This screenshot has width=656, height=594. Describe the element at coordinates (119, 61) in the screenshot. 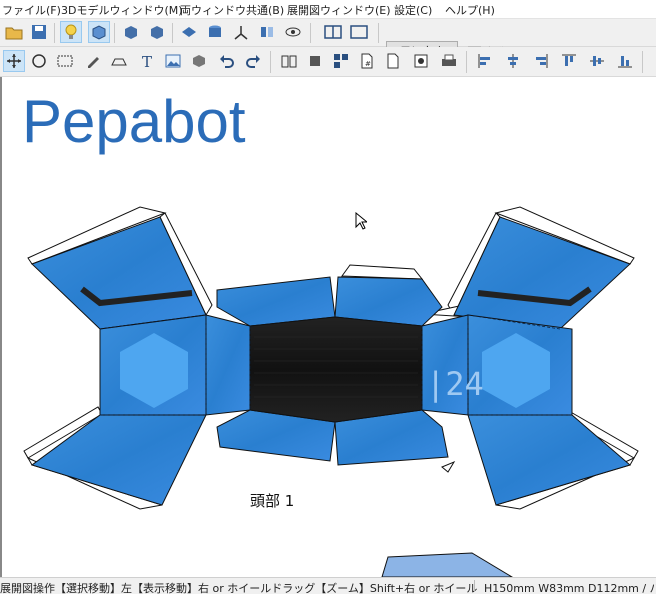

I see `flap-icon` at that location.